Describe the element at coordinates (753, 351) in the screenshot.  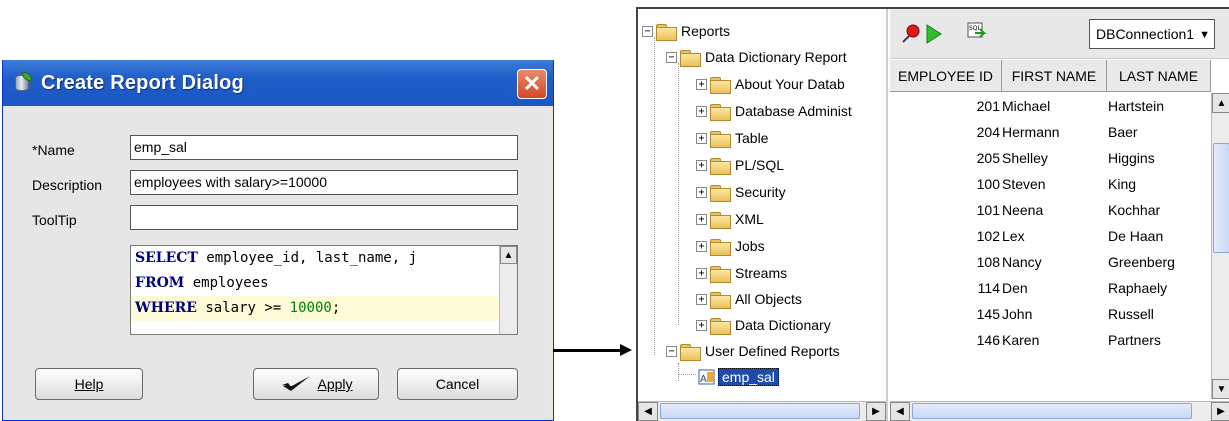
I see `tree-item-user-defined-reports: − User Defined Reports` at that location.